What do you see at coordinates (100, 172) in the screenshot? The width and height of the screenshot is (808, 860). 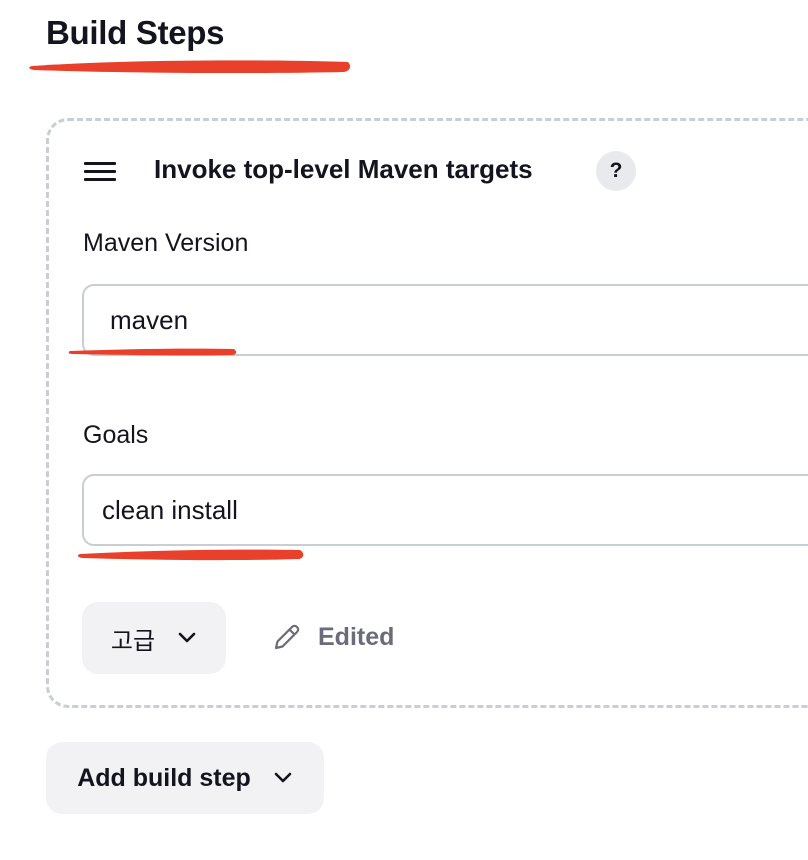 I see `drag-handle-icon` at bounding box center [100, 172].